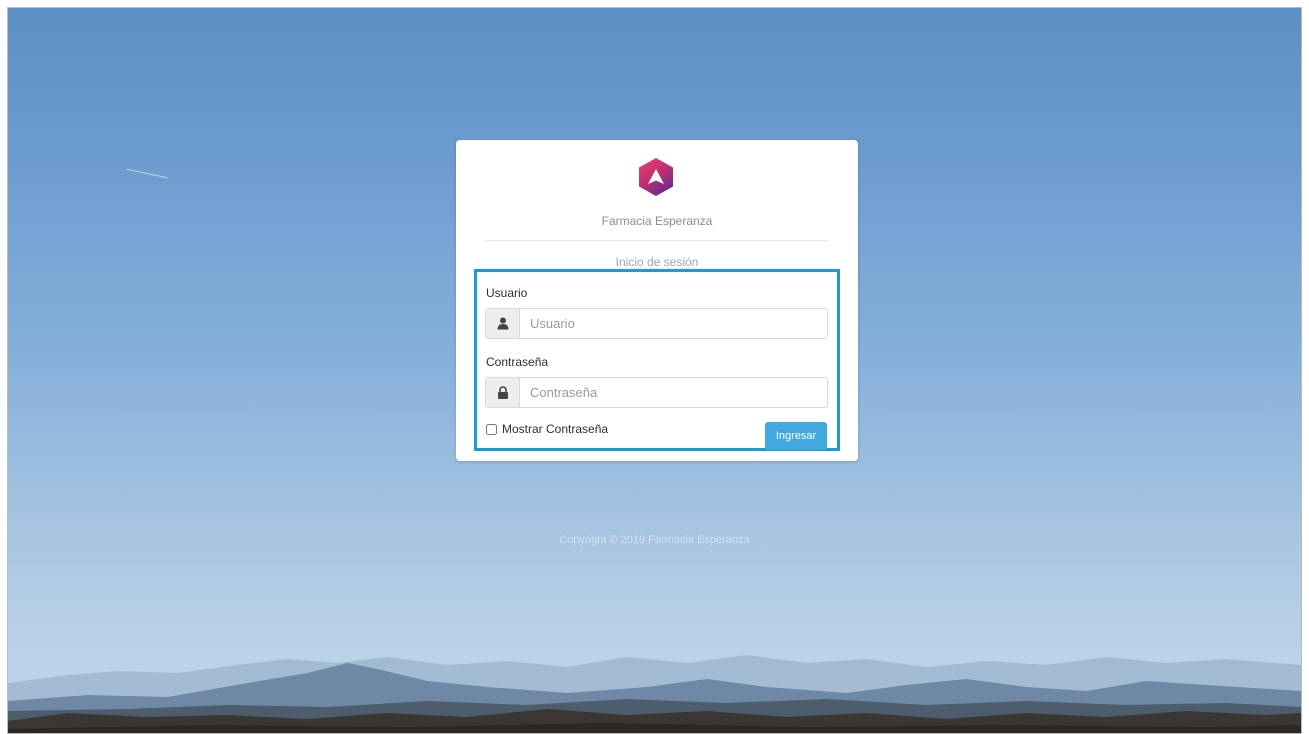 Image resolution: width=1309 pixels, height=734 pixels. What do you see at coordinates (657, 262) in the screenshot?
I see `login-subtitle: Inicio de sesión` at bounding box center [657, 262].